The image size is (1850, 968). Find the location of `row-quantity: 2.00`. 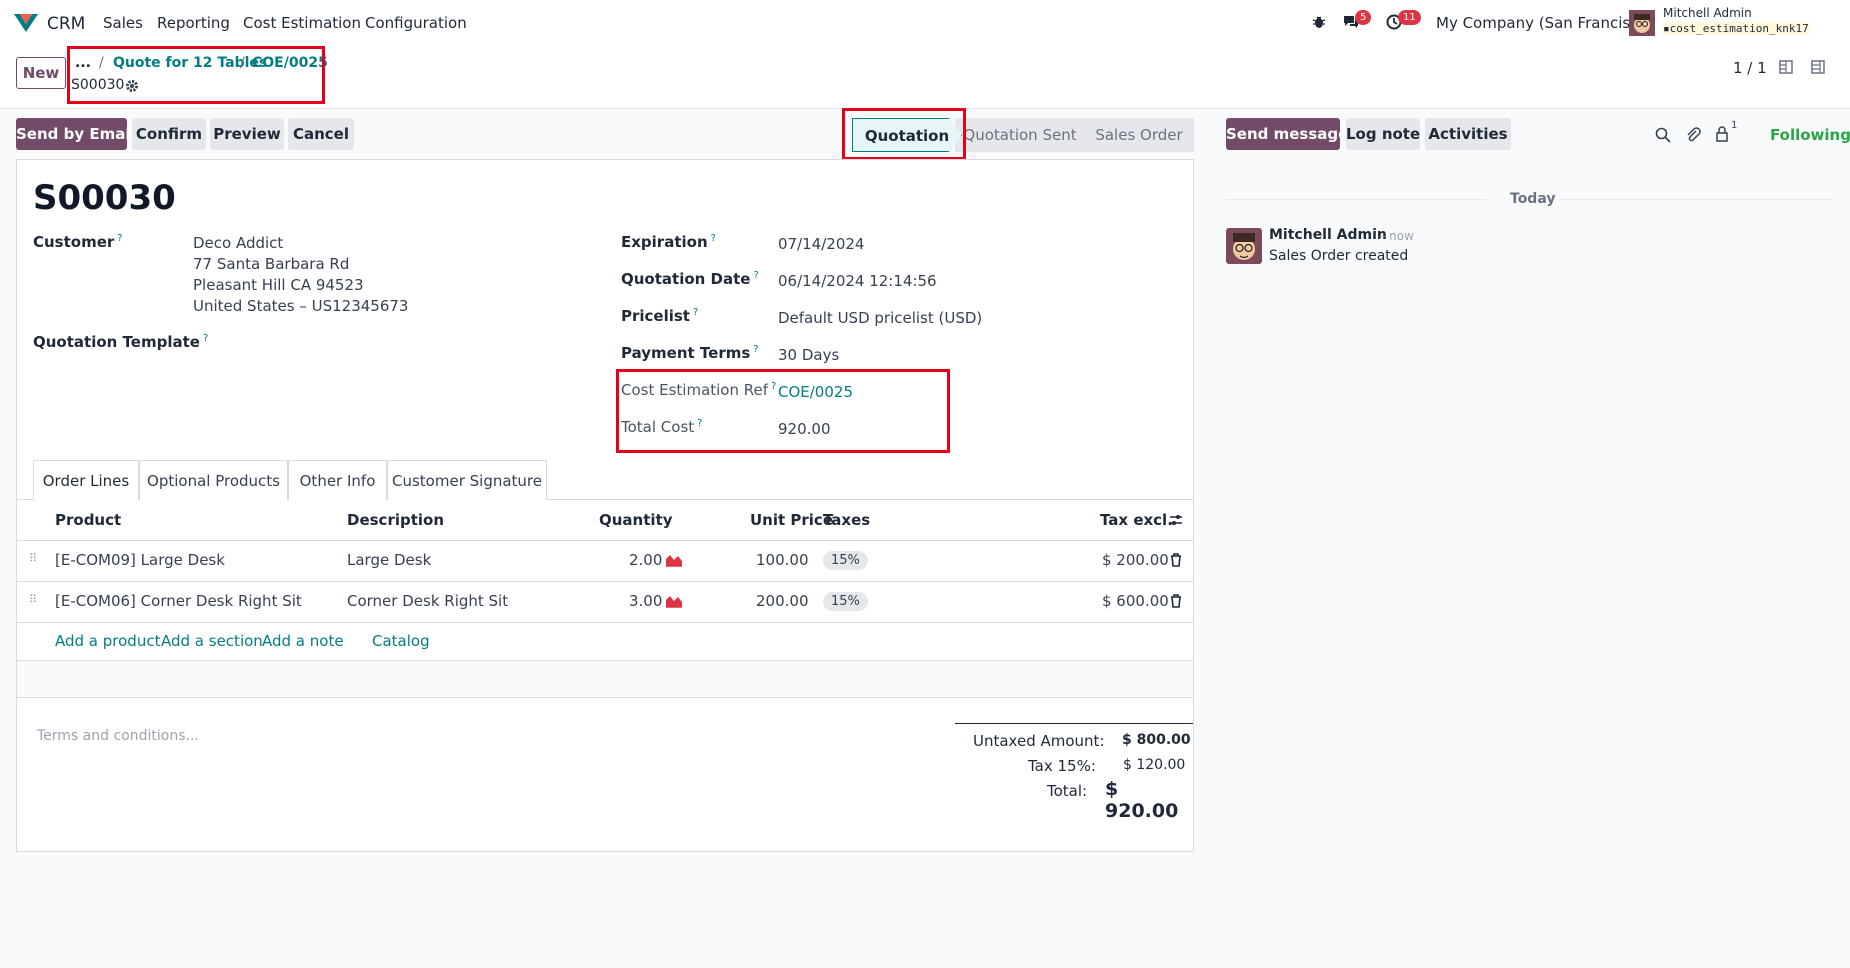

row-quantity: 2.00 is located at coordinates (645, 560).